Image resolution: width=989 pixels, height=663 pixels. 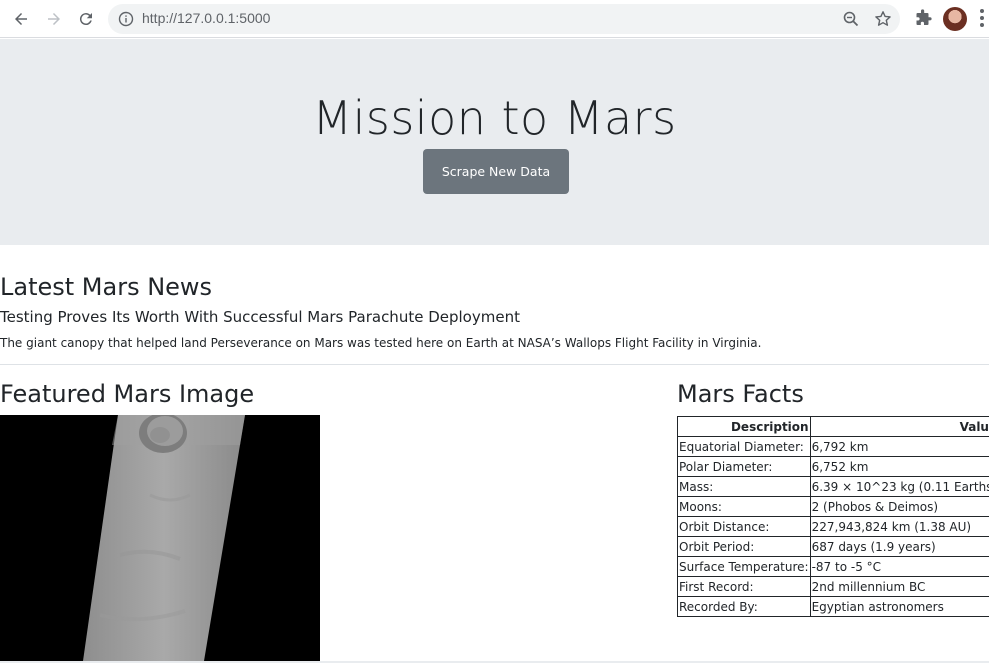 I want to click on table-row: First Record: 2nd millennium BC, so click(x=833, y=586).